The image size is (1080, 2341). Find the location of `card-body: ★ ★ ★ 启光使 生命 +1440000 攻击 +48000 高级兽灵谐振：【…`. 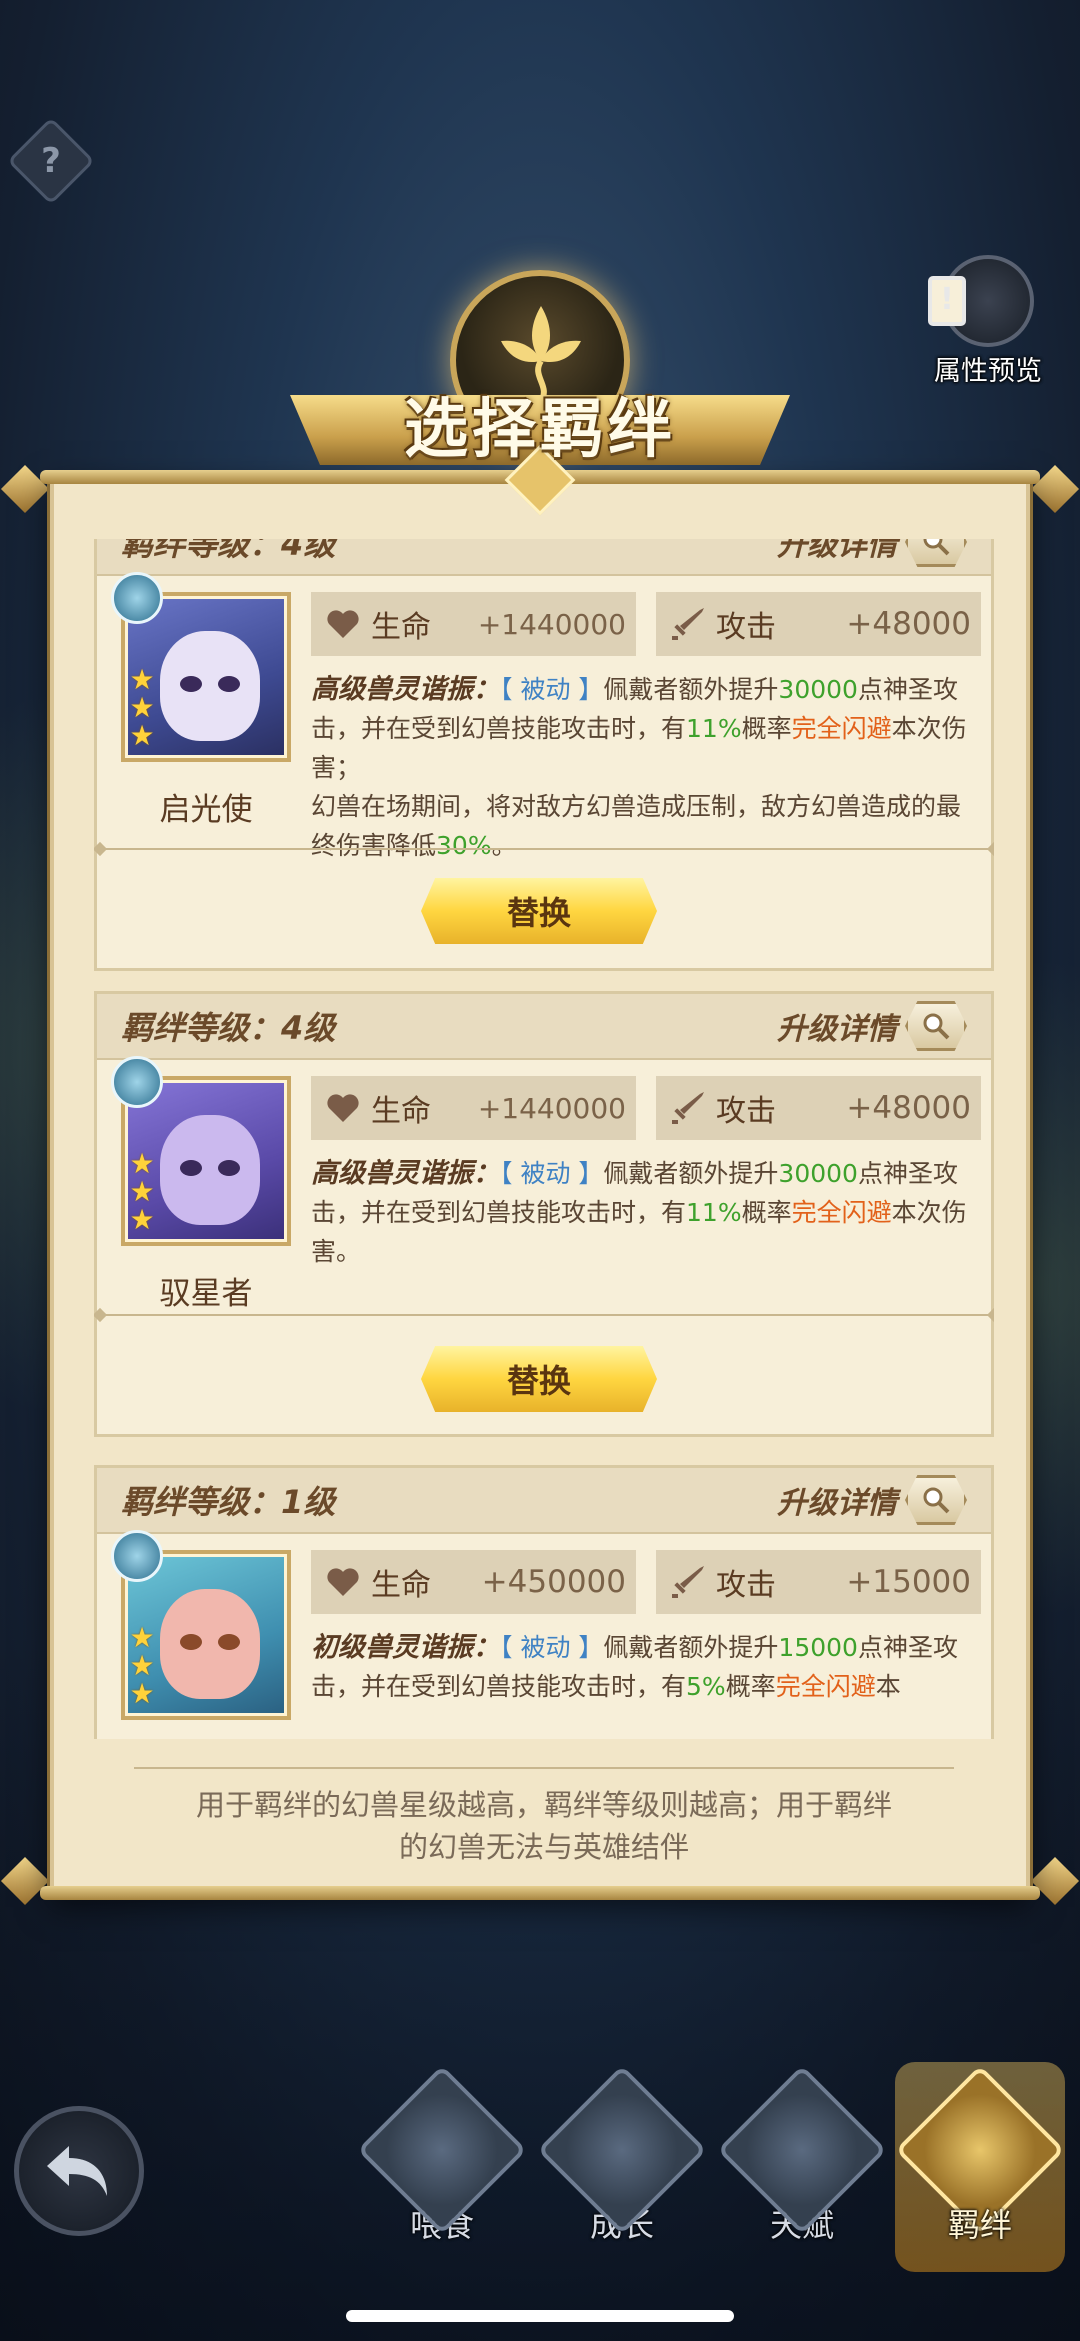

card-body: ★ ★ ★ 启光使 生命 +1440000 攻击 +48000 高级兽灵谐振：【… is located at coordinates (544, 716).